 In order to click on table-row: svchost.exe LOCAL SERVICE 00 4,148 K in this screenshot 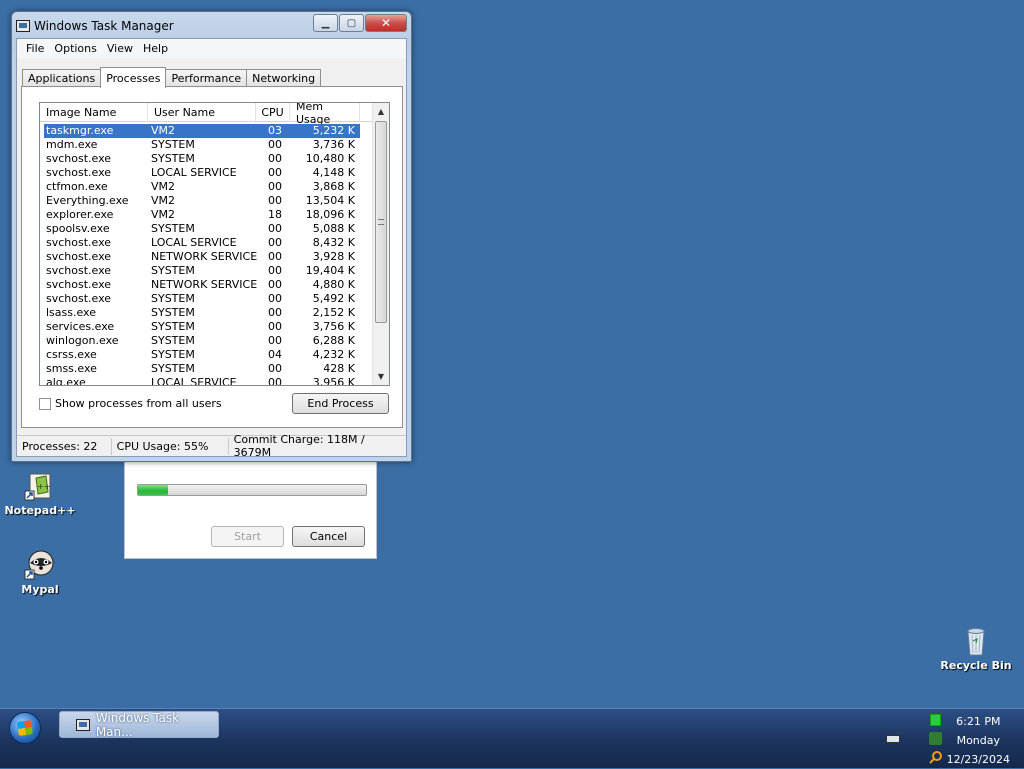, I will do `click(202, 173)`.